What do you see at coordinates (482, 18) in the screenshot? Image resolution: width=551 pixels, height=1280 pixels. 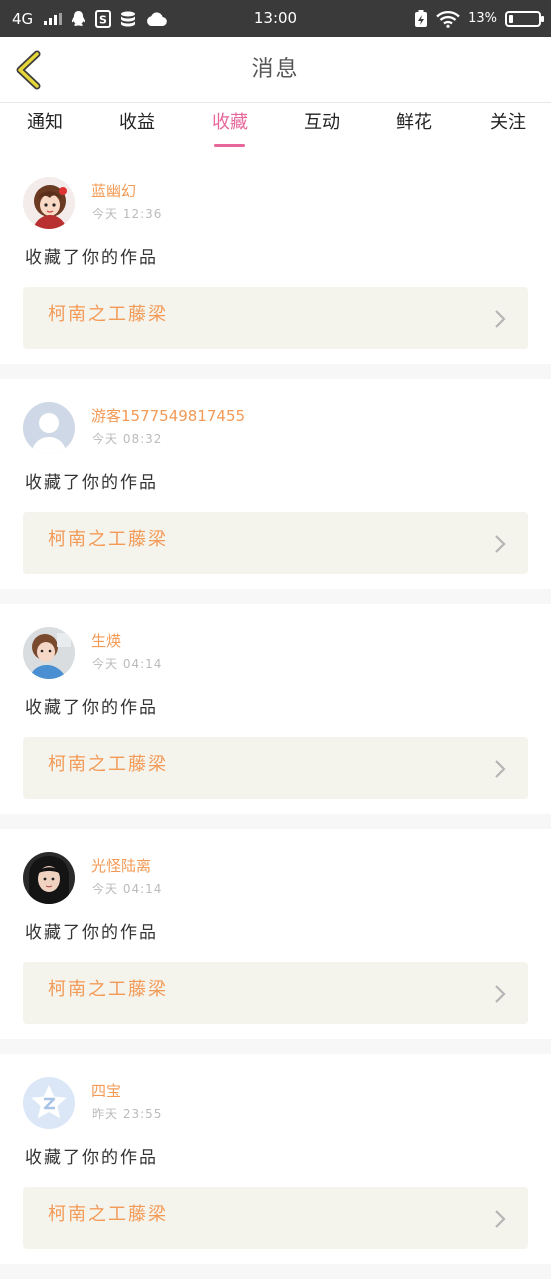 I see `battery-percent: 13%` at bounding box center [482, 18].